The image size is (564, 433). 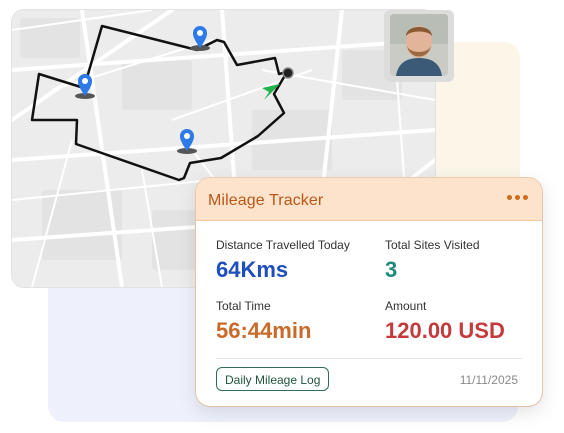 What do you see at coordinates (243, 306) in the screenshot?
I see `time-label: Total Time` at bounding box center [243, 306].